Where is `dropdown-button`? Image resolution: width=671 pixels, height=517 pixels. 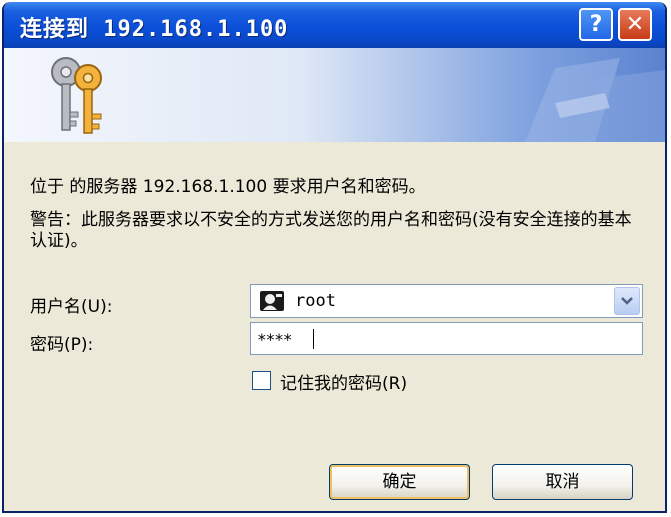
dropdown-button is located at coordinates (627, 301).